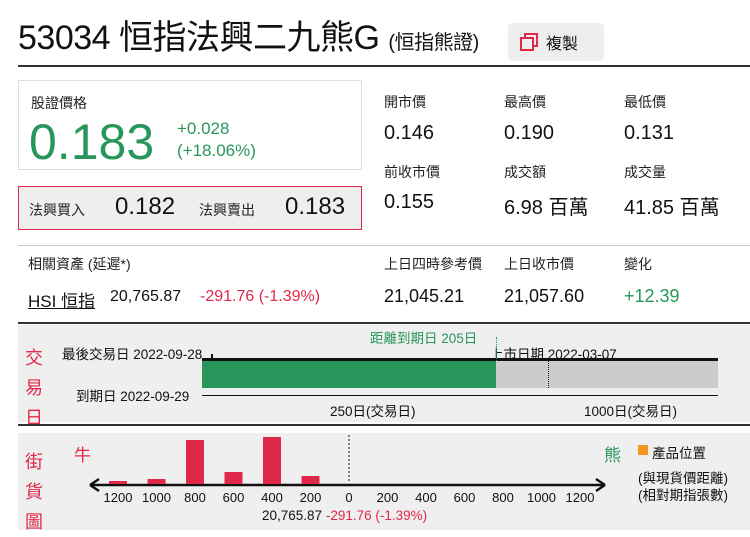  Describe the element at coordinates (544, 296) in the screenshot. I see `close-value: 21,057.60` at that location.